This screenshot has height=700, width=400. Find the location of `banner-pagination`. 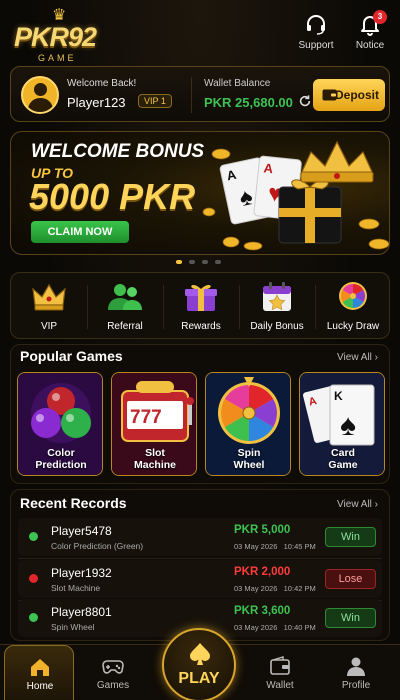

banner-pagination is located at coordinates (200, 263).